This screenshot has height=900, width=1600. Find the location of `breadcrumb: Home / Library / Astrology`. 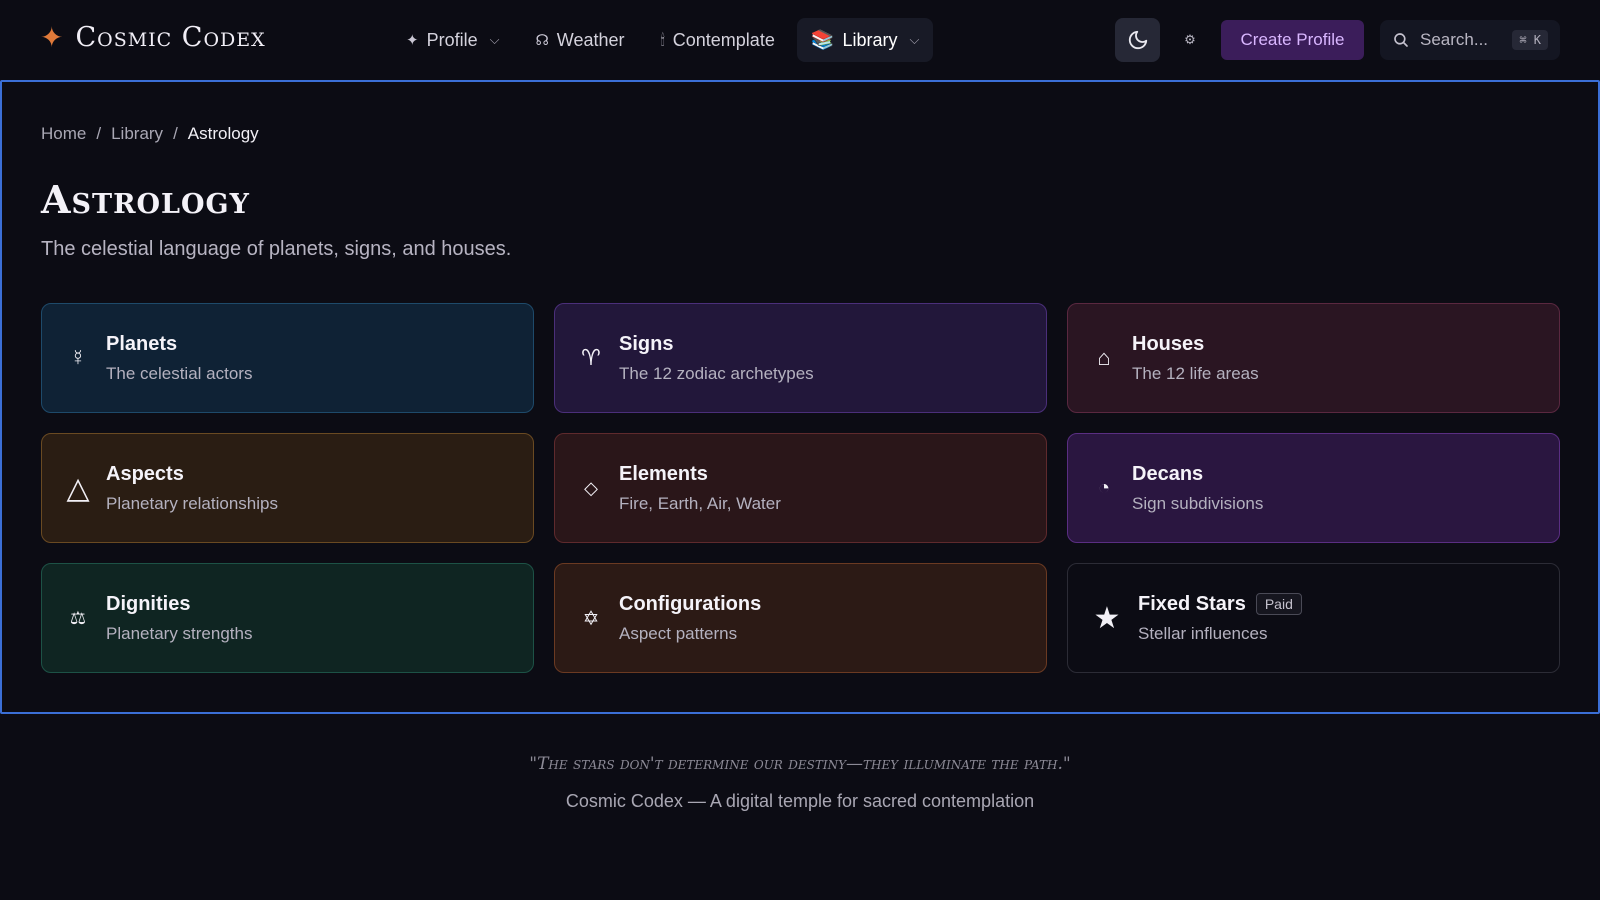

breadcrumb: Home / Library / Astrology is located at coordinates (150, 134).